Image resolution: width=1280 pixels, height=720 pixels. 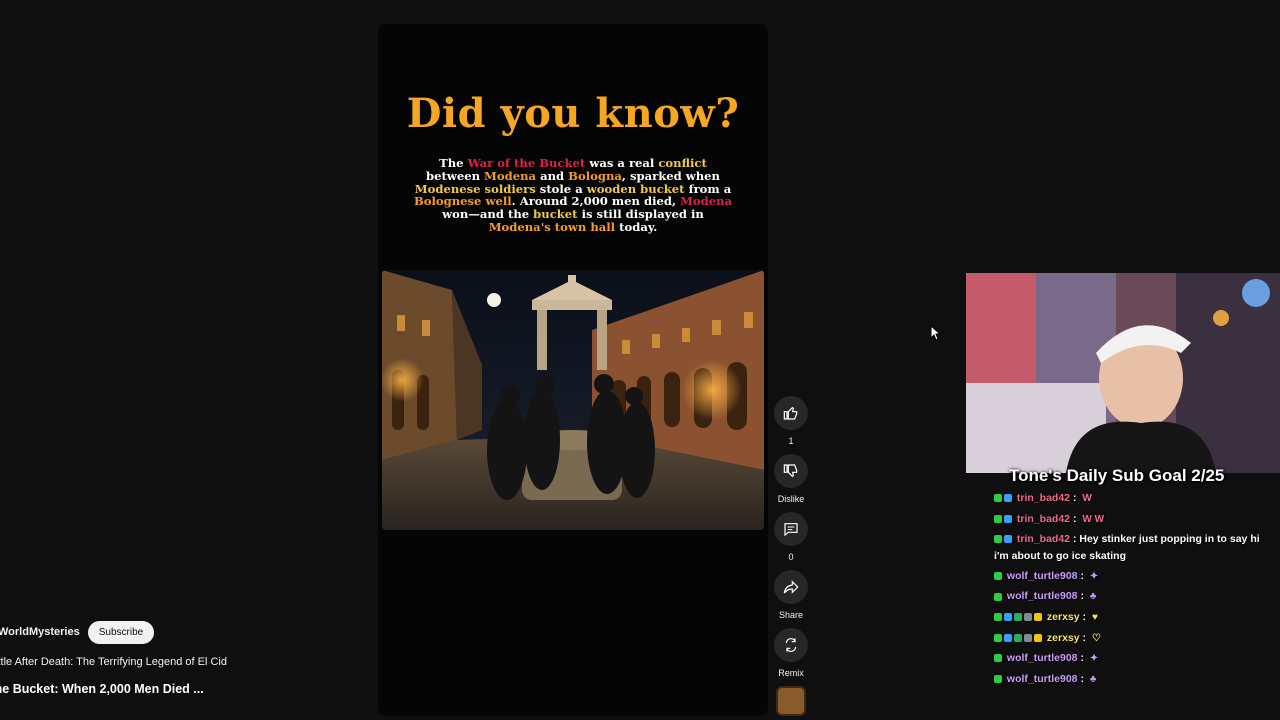 I want to click on channel-row: WorldMysteries Subscribe, so click(x=77, y=632).